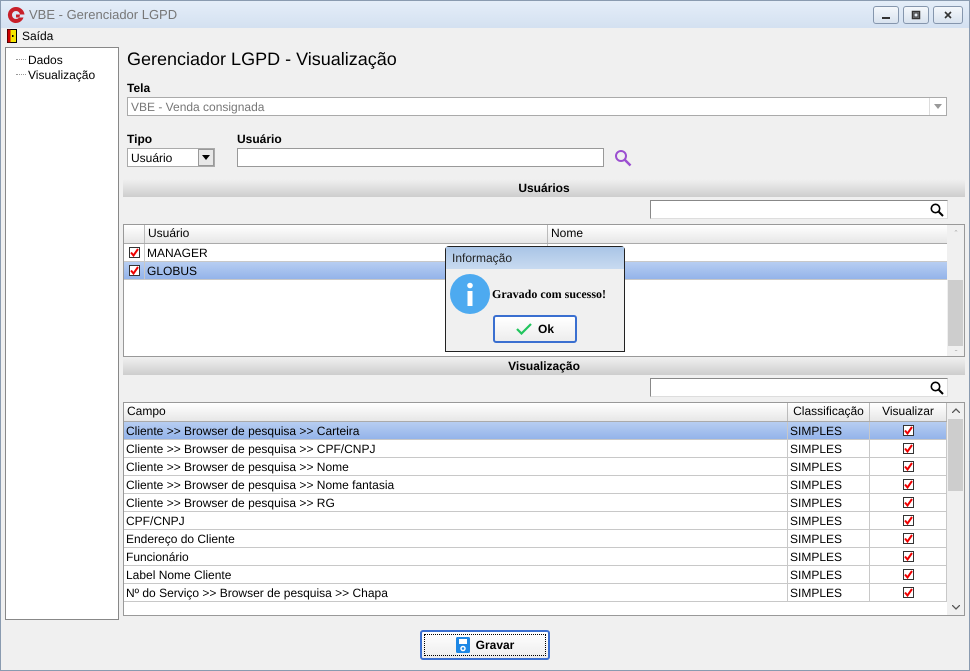  I want to click on field-label: Usuário, so click(260, 139).